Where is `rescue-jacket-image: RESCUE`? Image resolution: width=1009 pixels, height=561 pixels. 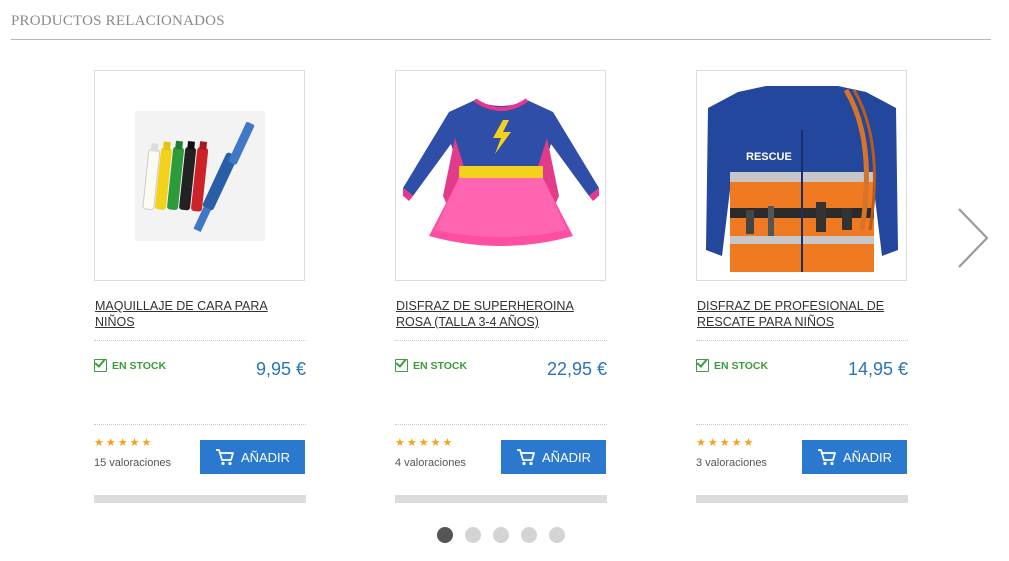
rescue-jacket-image: RESCUE is located at coordinates (801, 178).